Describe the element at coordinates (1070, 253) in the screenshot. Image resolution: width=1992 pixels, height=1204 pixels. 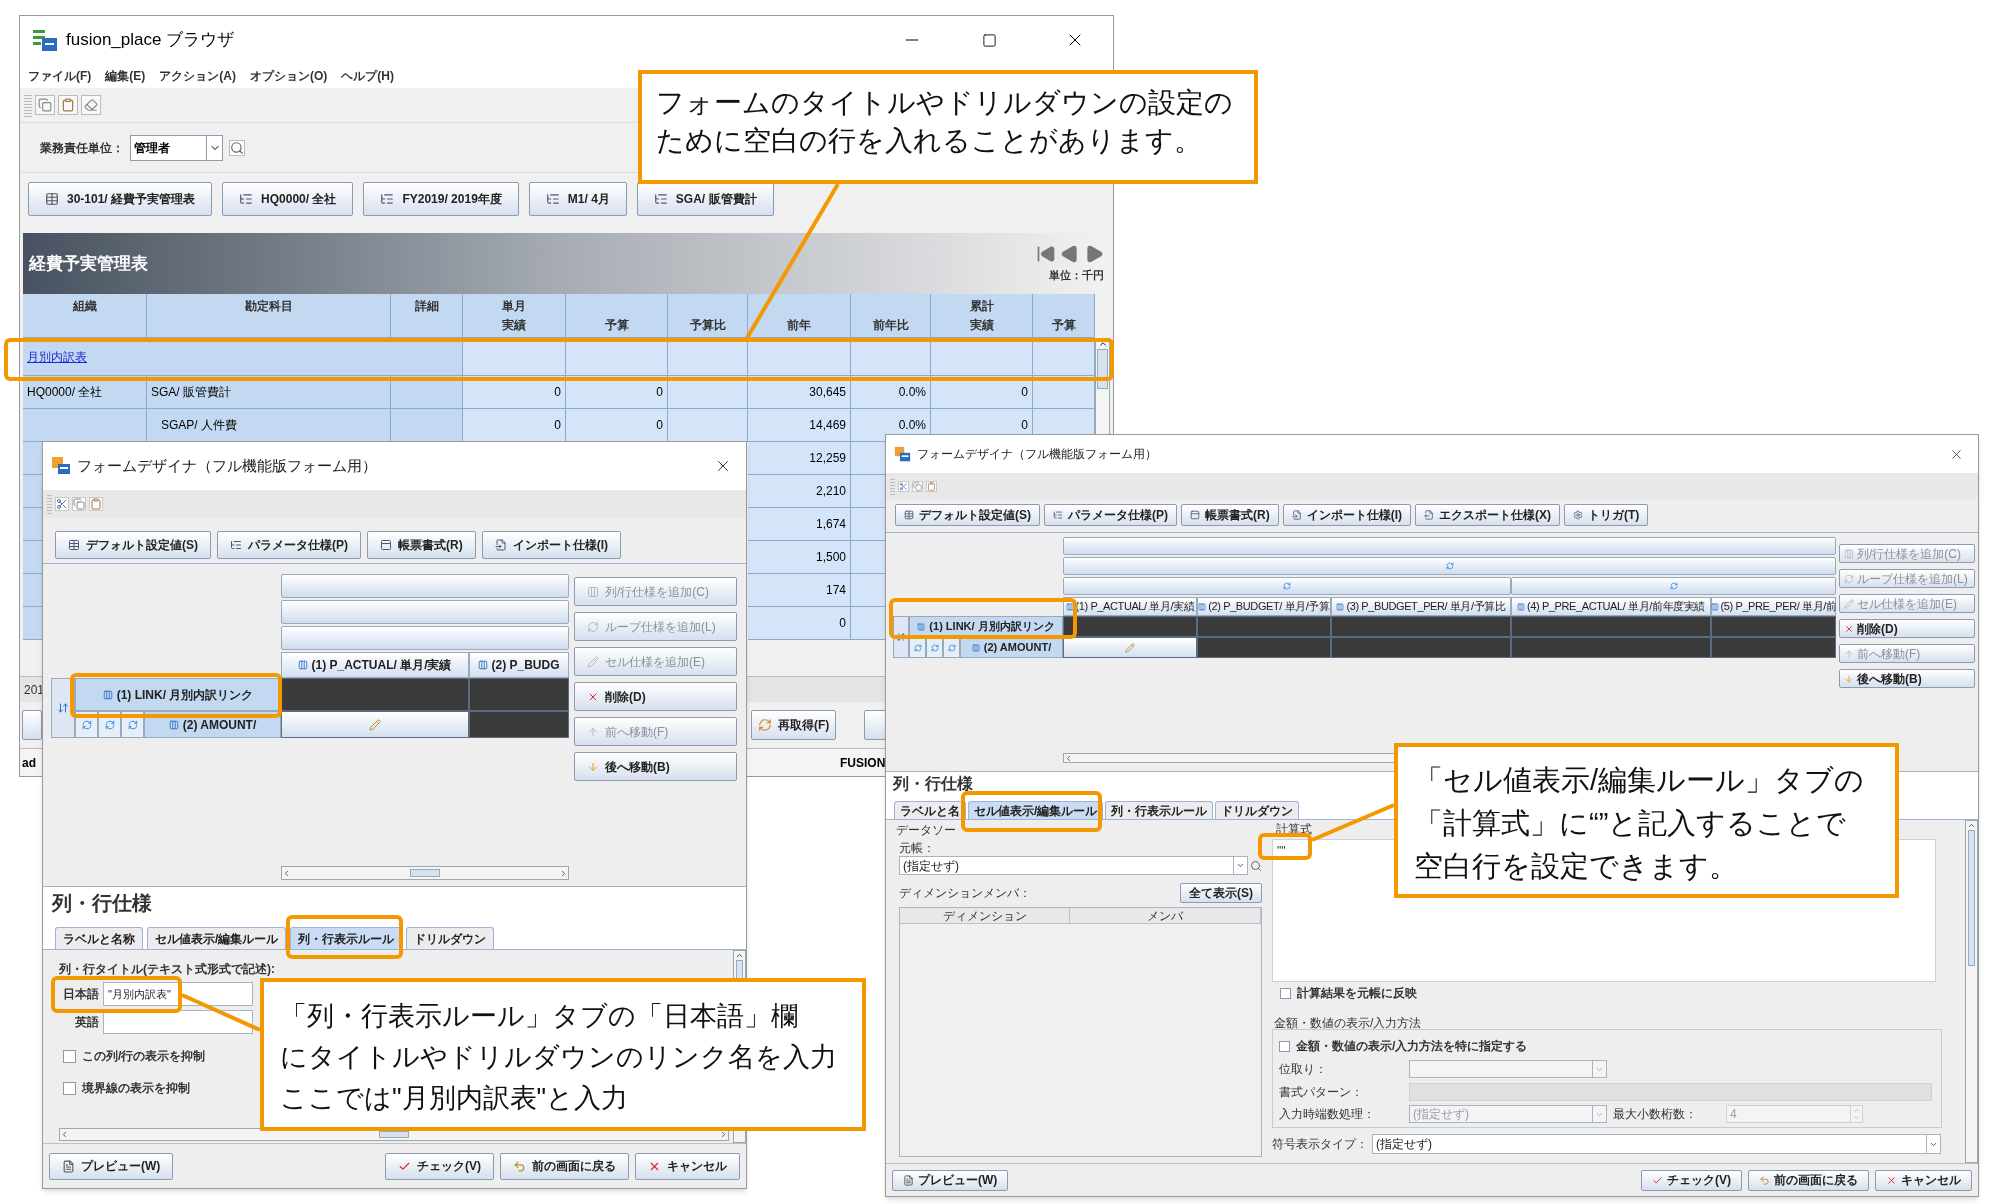
I see `previous-page-icon` at that location.